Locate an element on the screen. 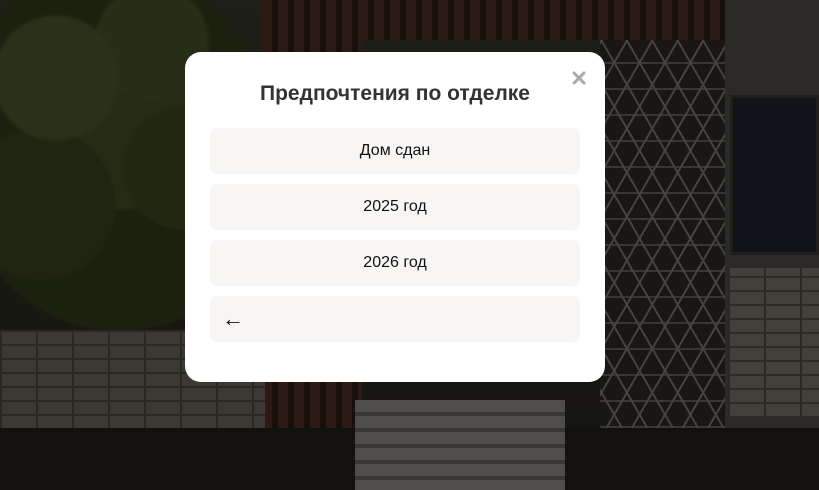  option-year-2025: 2025 год is located at coordinates (395, 207).